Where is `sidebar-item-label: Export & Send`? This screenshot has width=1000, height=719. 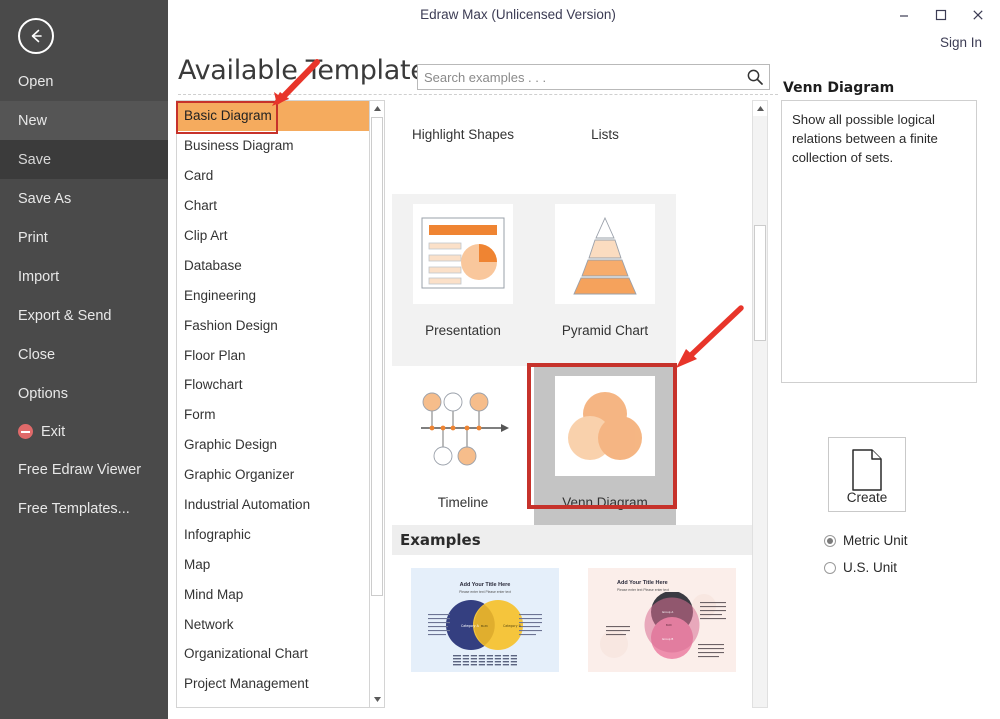
sidebar-item-label: Export & Send is located at coordinates (65, 315).